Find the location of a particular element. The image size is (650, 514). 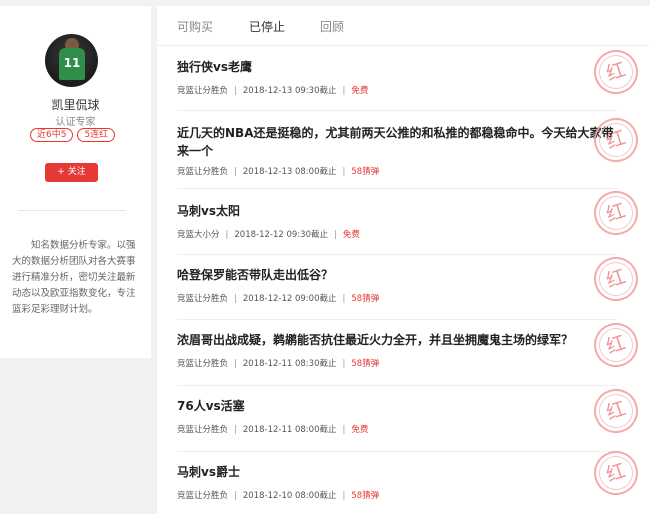

avatar-jersey-number: 11 is located at coordinates (72, 63).